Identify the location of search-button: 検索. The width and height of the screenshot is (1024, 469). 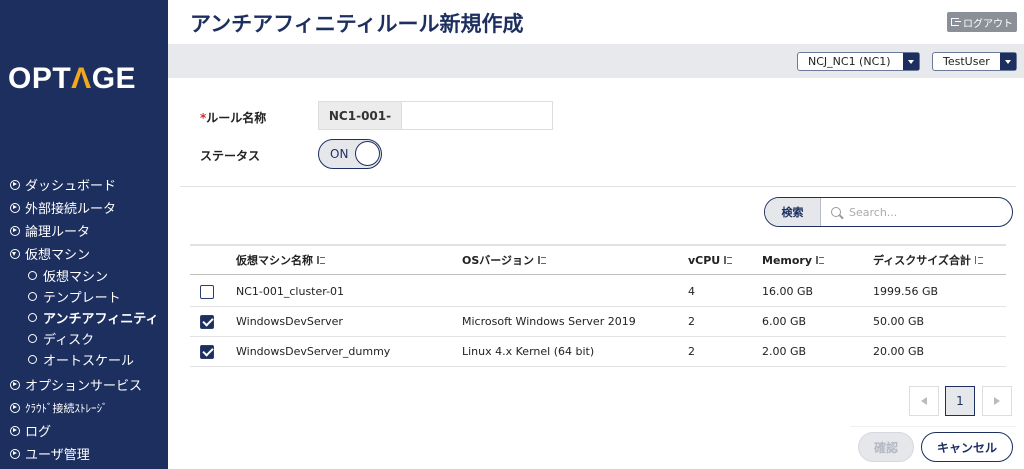
(793, 212).